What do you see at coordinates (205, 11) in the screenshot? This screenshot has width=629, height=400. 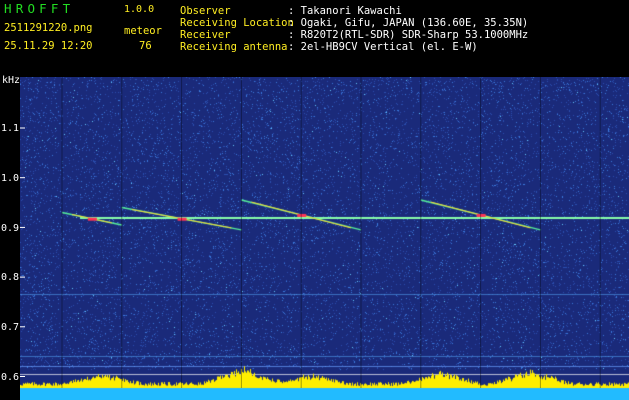 I see `info-label-observer: Observer` at bounding box center [205, 11].